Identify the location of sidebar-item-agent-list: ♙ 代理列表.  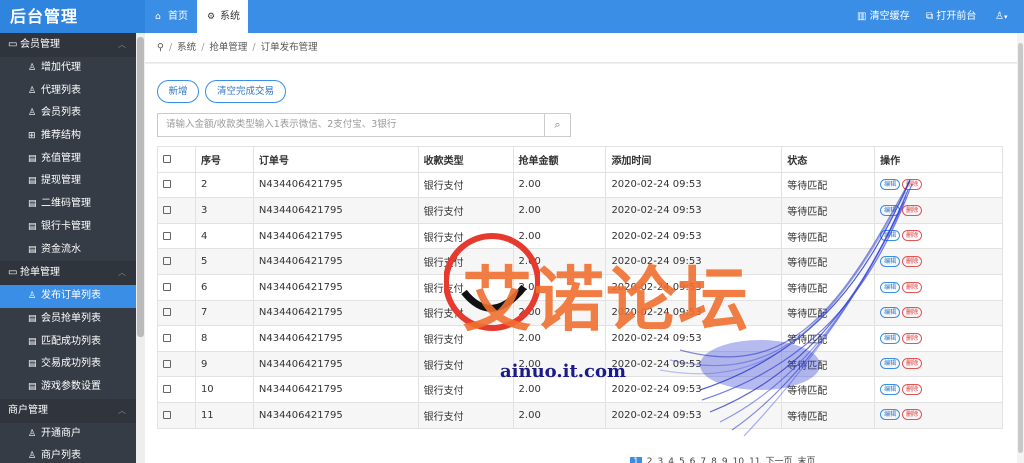
(68, 91).